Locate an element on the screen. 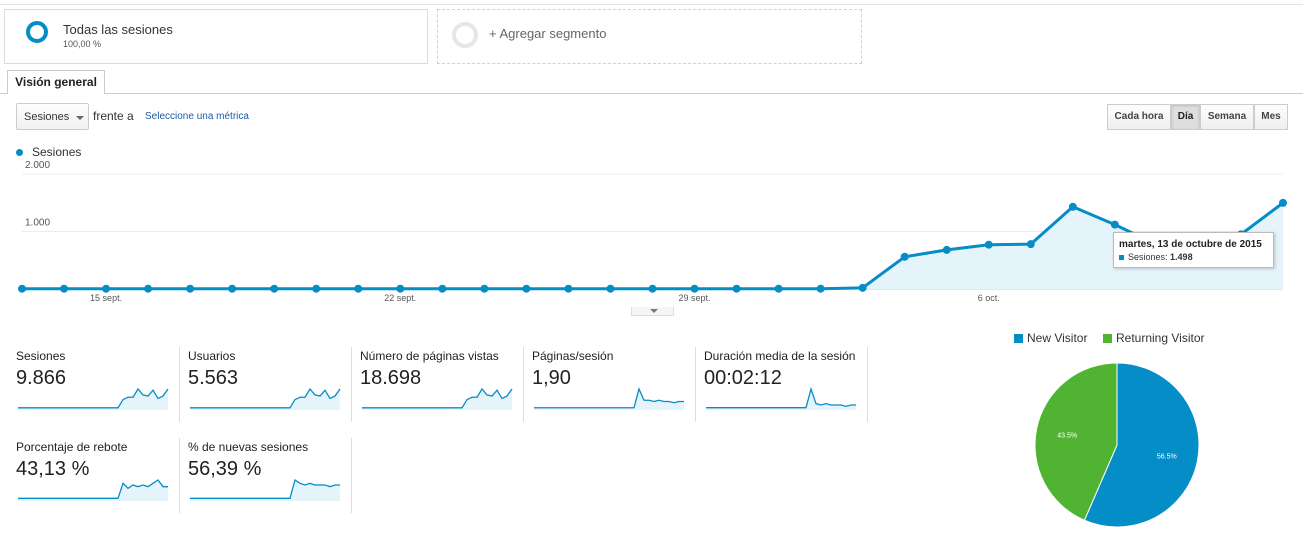 This screenshot has height=547, width=1303. pie-legend-new: New Visitor is located at coordinates (1050, 338).